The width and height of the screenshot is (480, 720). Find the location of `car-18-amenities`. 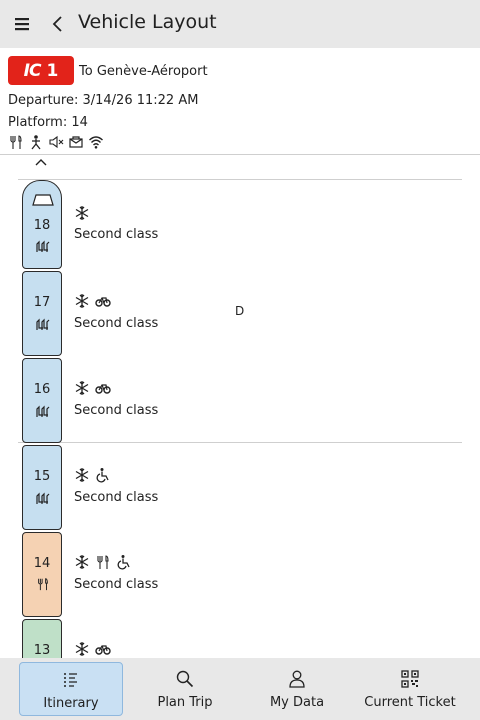

car-18-amenities is located at coordinates (82, 213).